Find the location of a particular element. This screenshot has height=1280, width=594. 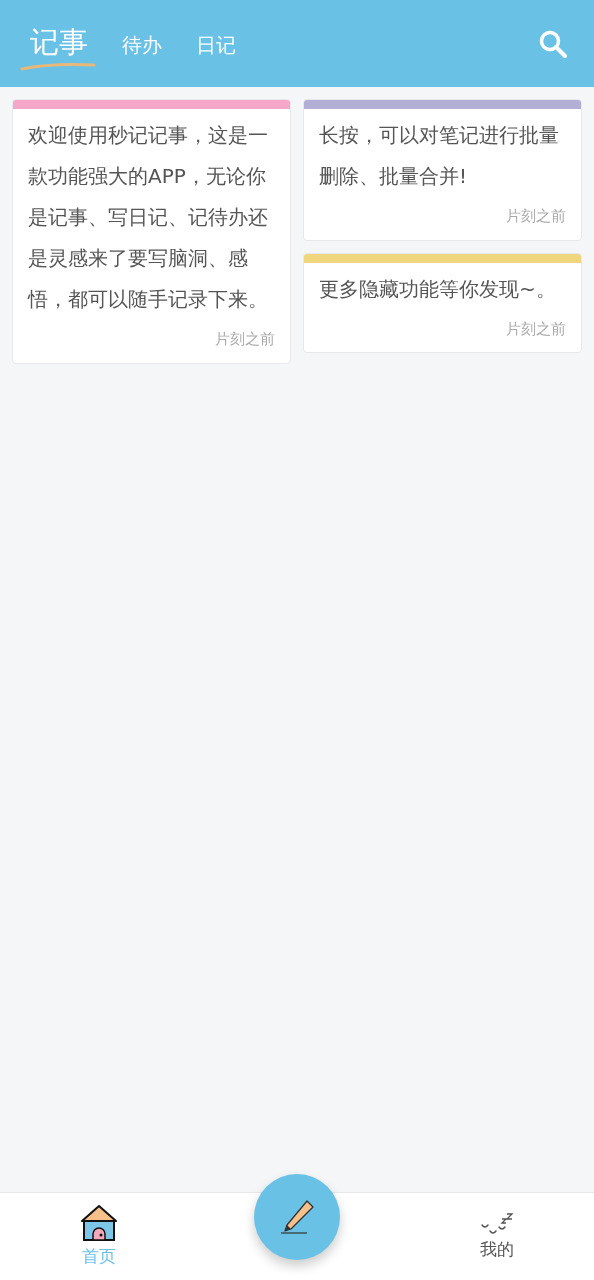

note-card: 更多隐藏功能等你发现~。 片刻之前 is located at coordinates (442, 302).